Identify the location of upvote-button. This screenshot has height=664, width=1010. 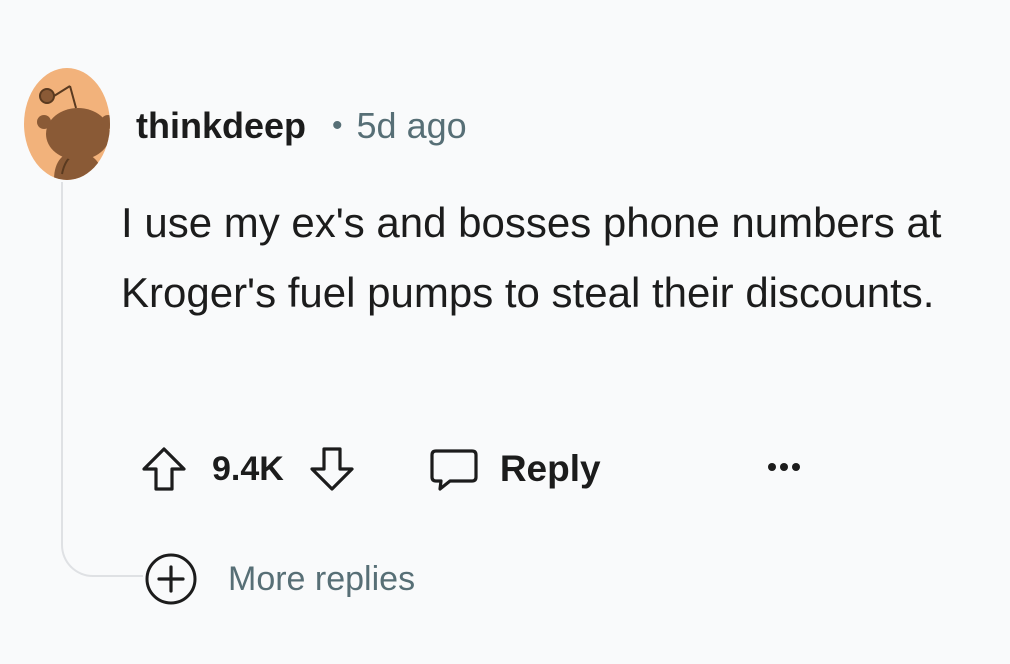
(164, 469).